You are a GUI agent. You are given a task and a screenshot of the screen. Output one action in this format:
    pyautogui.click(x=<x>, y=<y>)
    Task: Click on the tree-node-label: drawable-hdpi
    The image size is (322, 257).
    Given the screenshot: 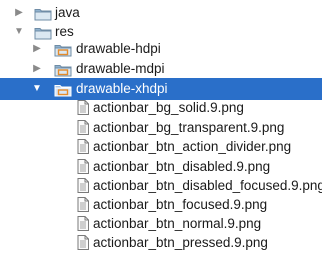 What is the action you would take?
    pyautogui.click(x=118, y=48)
    